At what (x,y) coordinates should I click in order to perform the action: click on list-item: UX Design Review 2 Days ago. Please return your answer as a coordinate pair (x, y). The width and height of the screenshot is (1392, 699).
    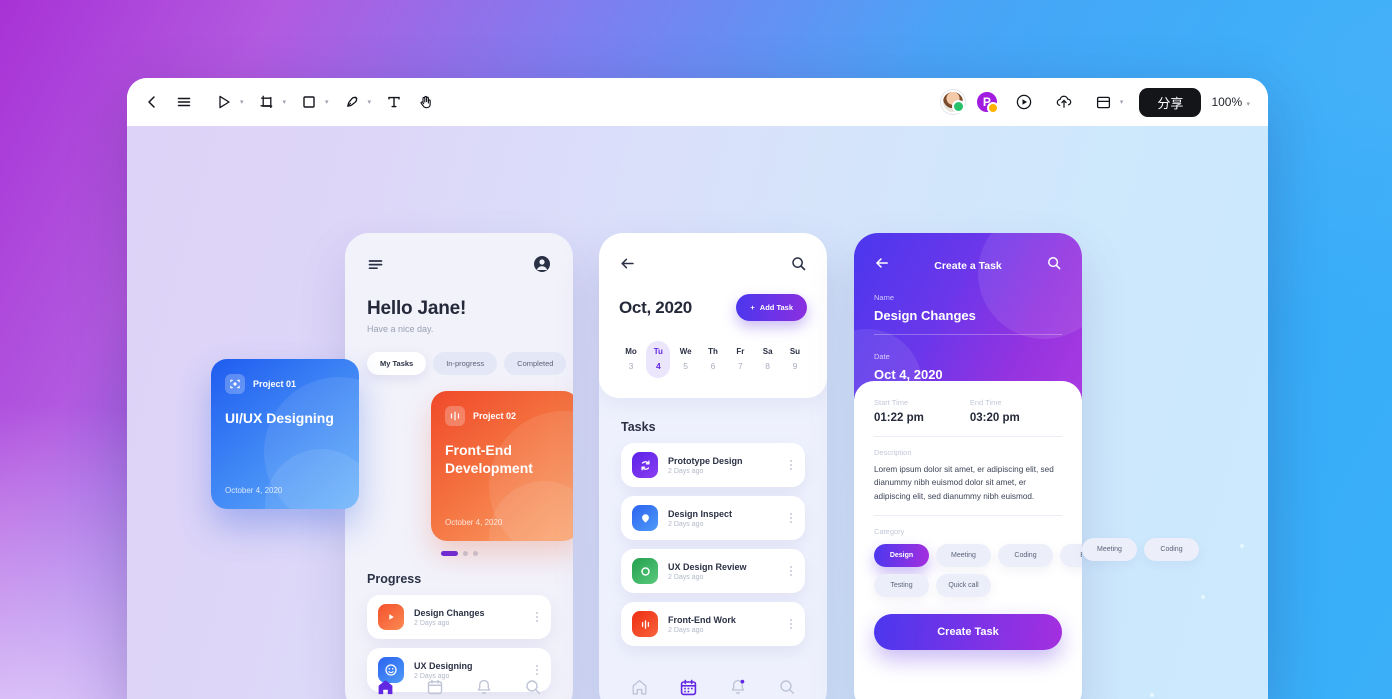
    Looking at the image, I should click on (713, 571).